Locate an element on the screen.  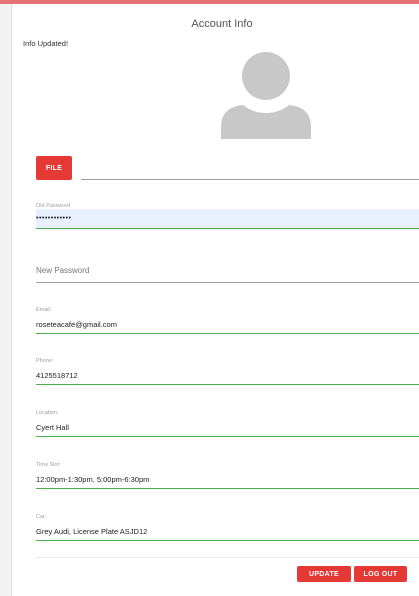
location-value: Cyert Hall is located at coordinates (52, 427).